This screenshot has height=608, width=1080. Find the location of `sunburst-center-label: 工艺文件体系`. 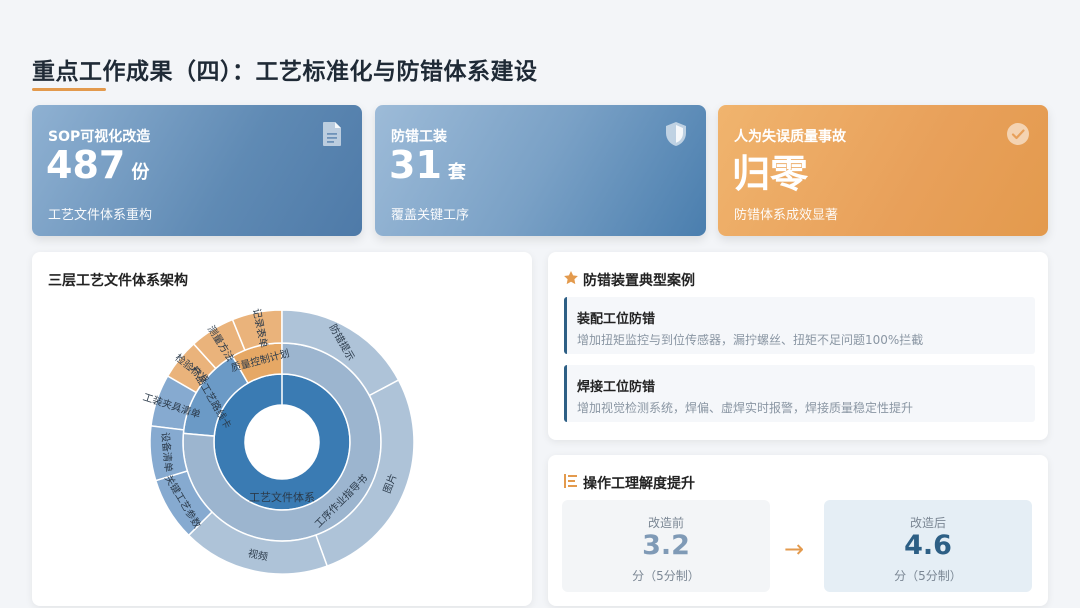

sunburst-center-label: 工艺文件体系 is located at coordinates (282, 497).